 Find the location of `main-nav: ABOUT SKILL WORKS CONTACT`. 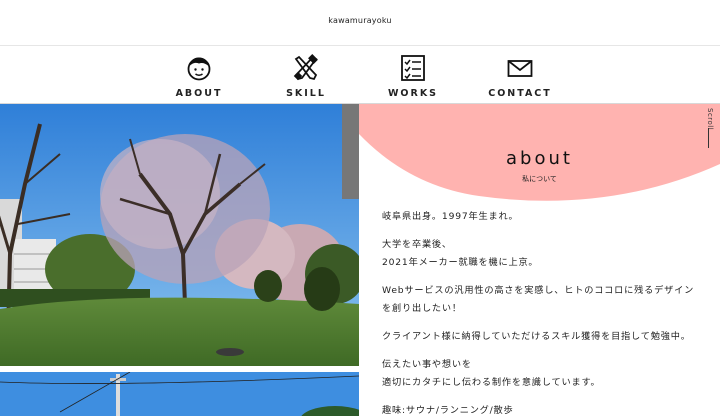

main-nav: ABOUT SKILL WORKS CONTACT is located at coordinates (360, 75).